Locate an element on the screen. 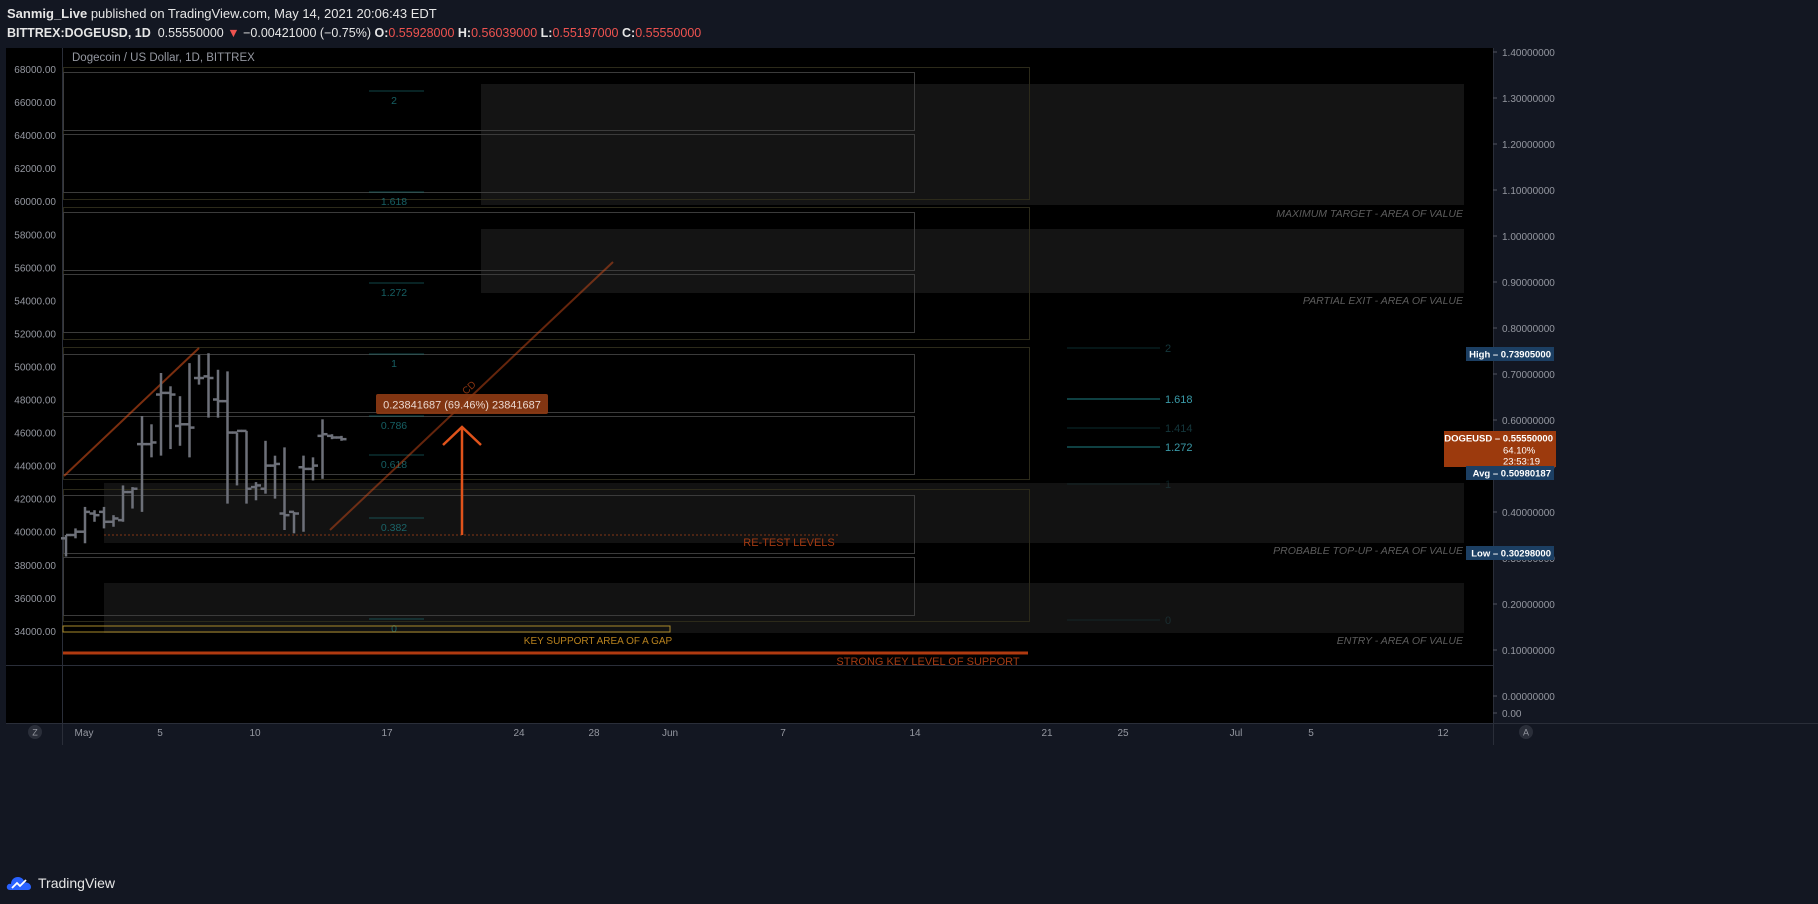  zone-probable-topup is located at coordinates (784, 513).